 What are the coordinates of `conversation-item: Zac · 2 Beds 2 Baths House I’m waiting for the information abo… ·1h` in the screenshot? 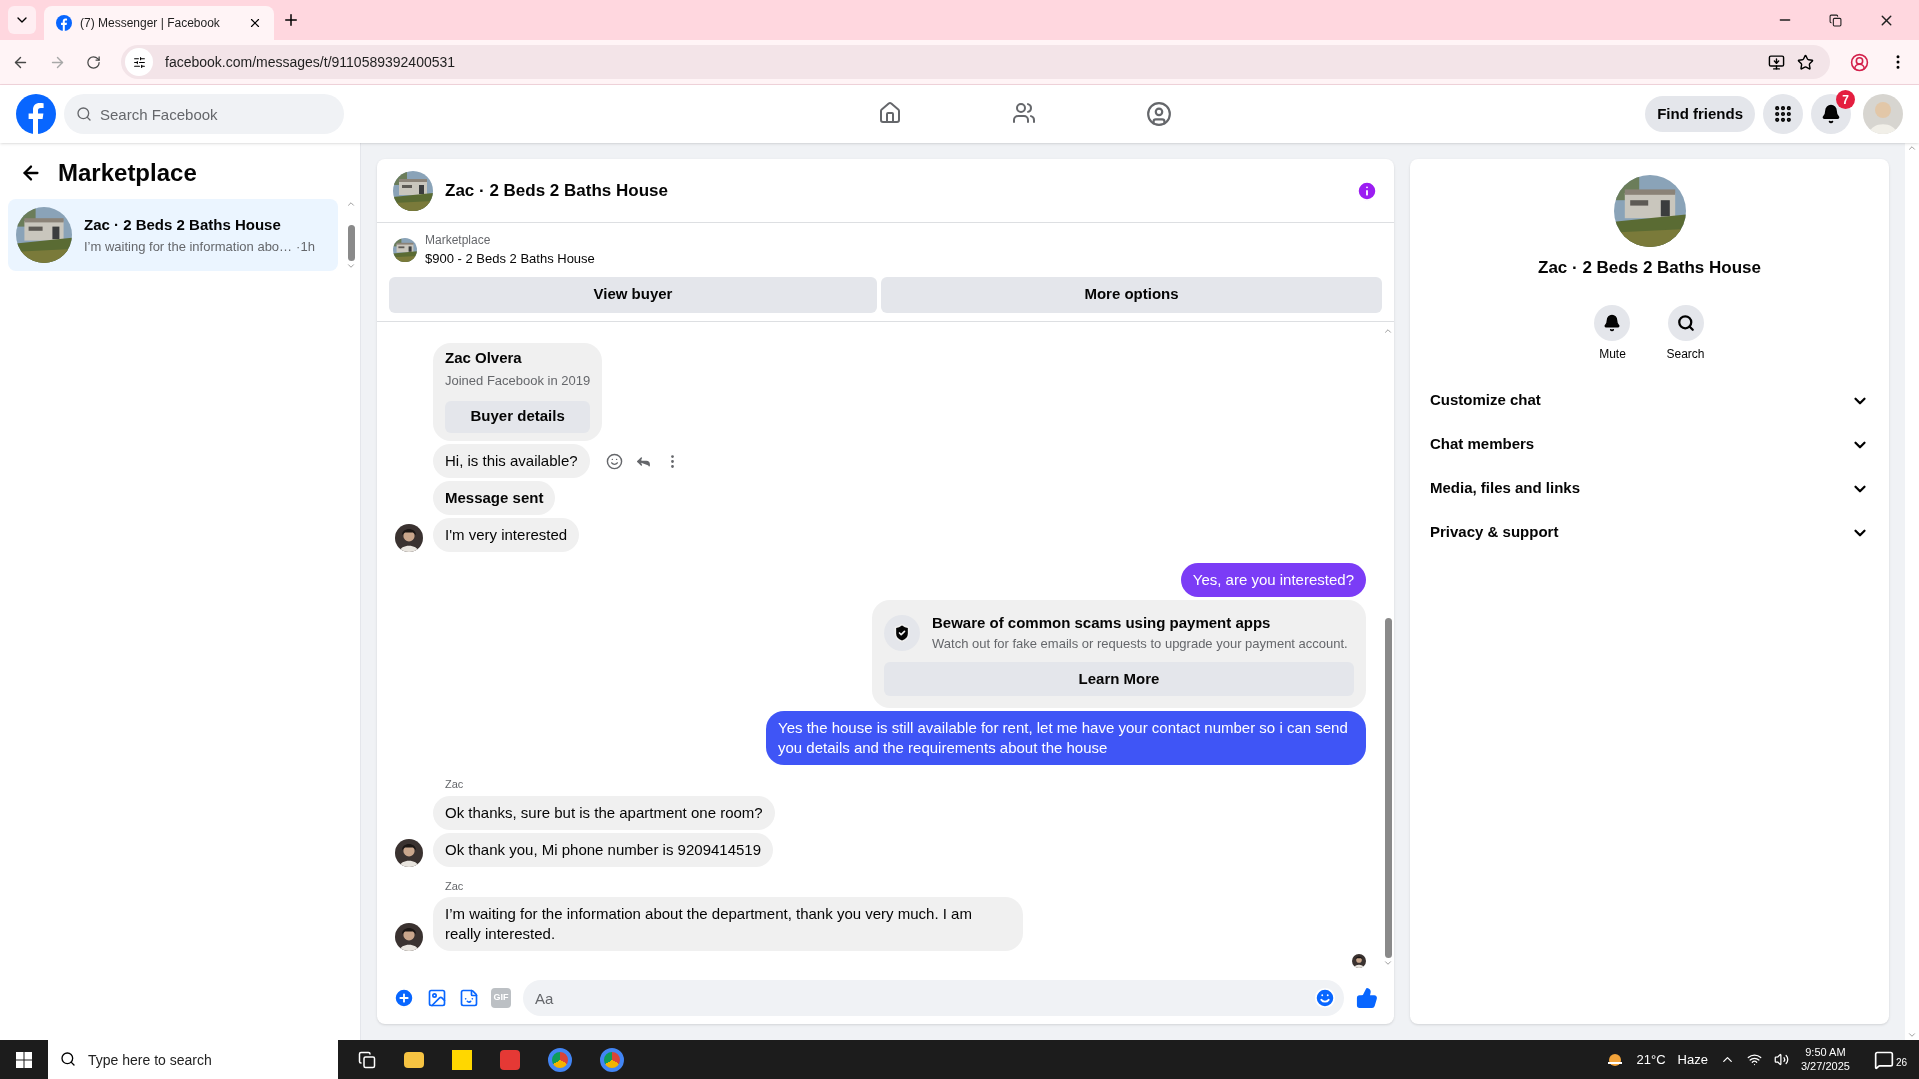 It's located at (173, 235).